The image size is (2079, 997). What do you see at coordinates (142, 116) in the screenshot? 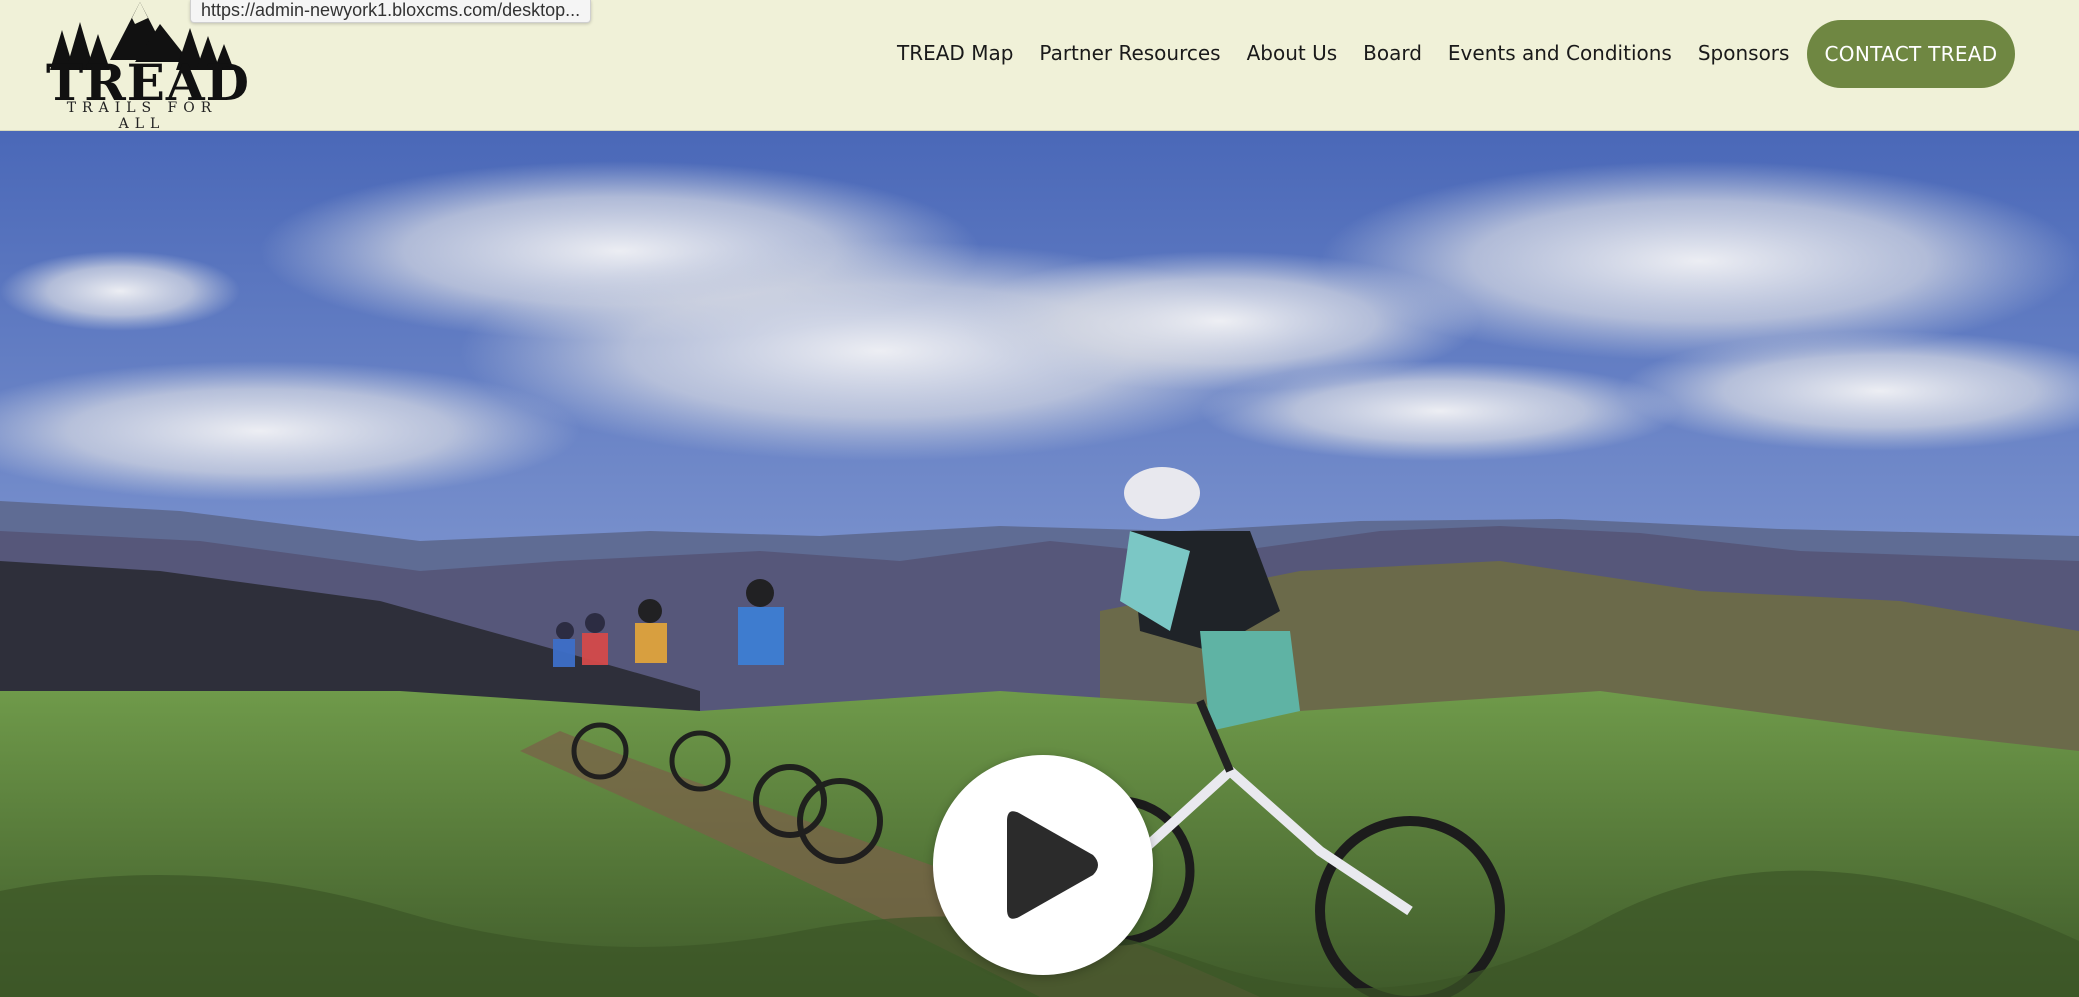
I see `logo-tagline: TRAILS FOR ALL` at bounding box center [142, 116].